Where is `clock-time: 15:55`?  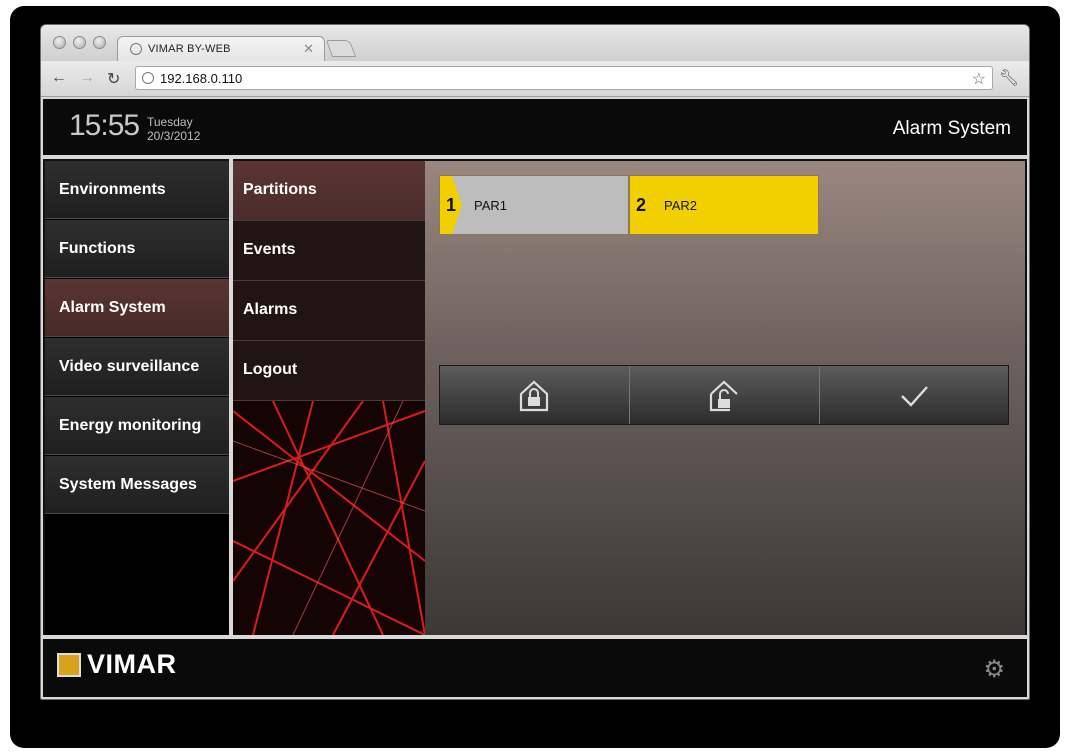 clock-time: 15:55 is located at coordinates (104, 125).